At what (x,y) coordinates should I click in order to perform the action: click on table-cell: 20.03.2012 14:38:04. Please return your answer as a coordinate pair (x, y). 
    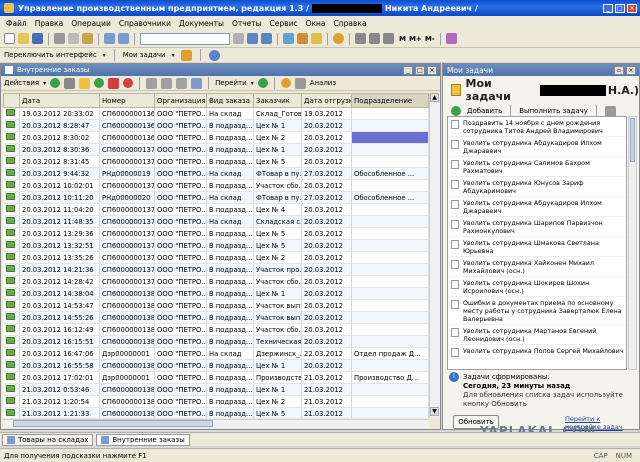
    Looking at the image, I should click on (59, 293).